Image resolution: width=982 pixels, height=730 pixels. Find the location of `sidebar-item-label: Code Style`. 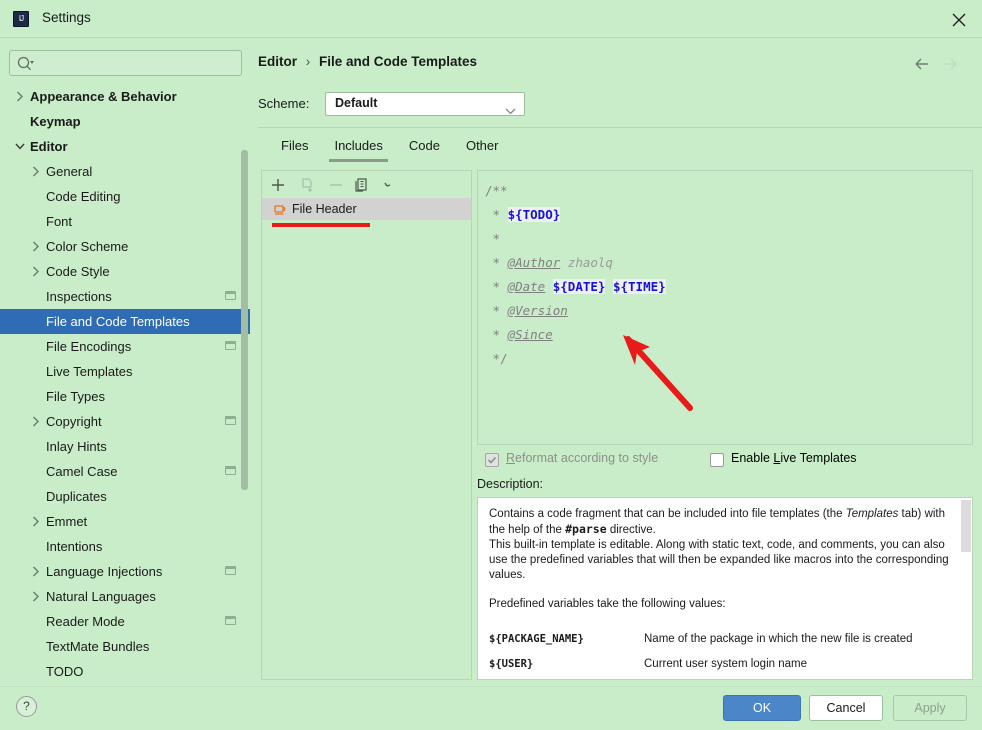

sidebar-item-label: Code Style is located at coordinates (78, 271).